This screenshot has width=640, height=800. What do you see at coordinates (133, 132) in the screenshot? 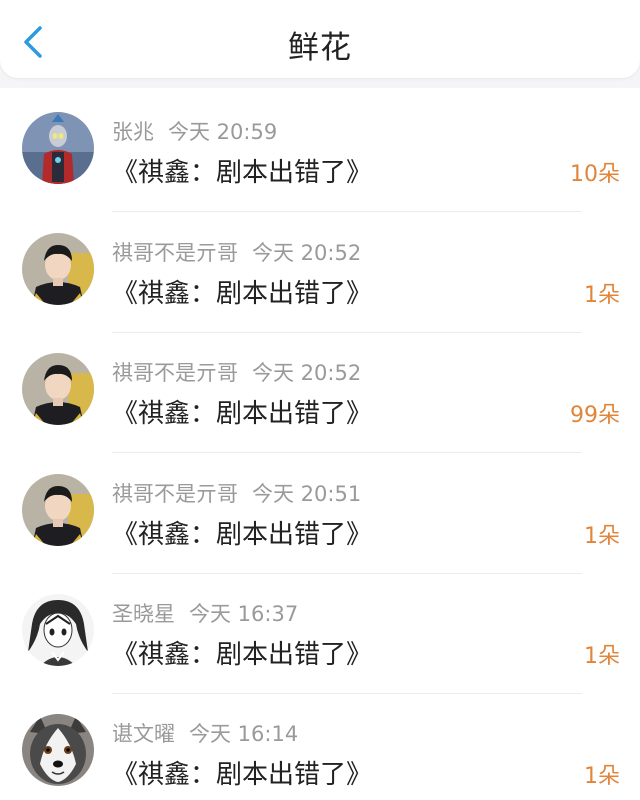
I see `user-name: 张兆` at bounding box center [133, 132].